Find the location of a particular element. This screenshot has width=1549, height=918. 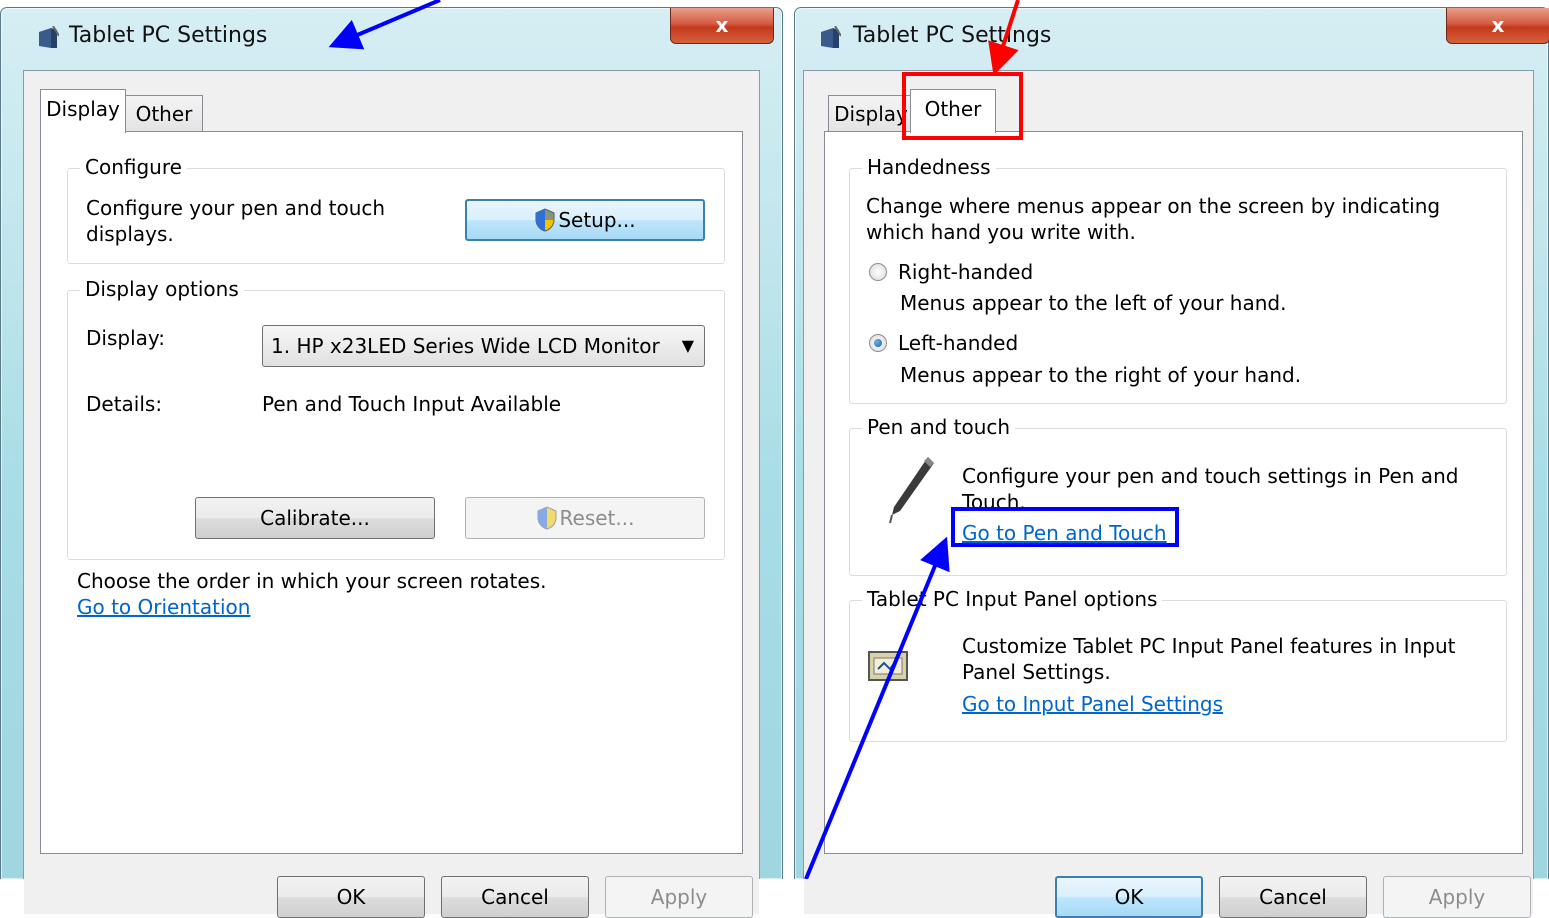

tab-display: Display is located at coordinates (83, 111).